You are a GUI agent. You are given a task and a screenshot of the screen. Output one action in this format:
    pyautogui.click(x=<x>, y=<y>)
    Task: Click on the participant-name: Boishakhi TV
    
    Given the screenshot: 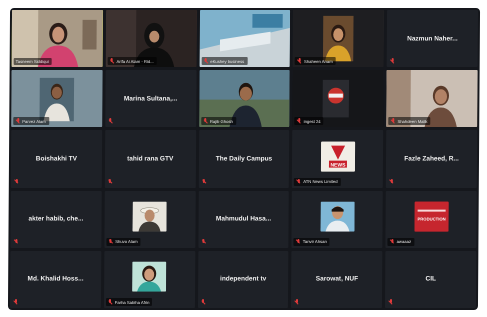 What is the action you would take?
    pyautogui.click(x=56, y=159)
    